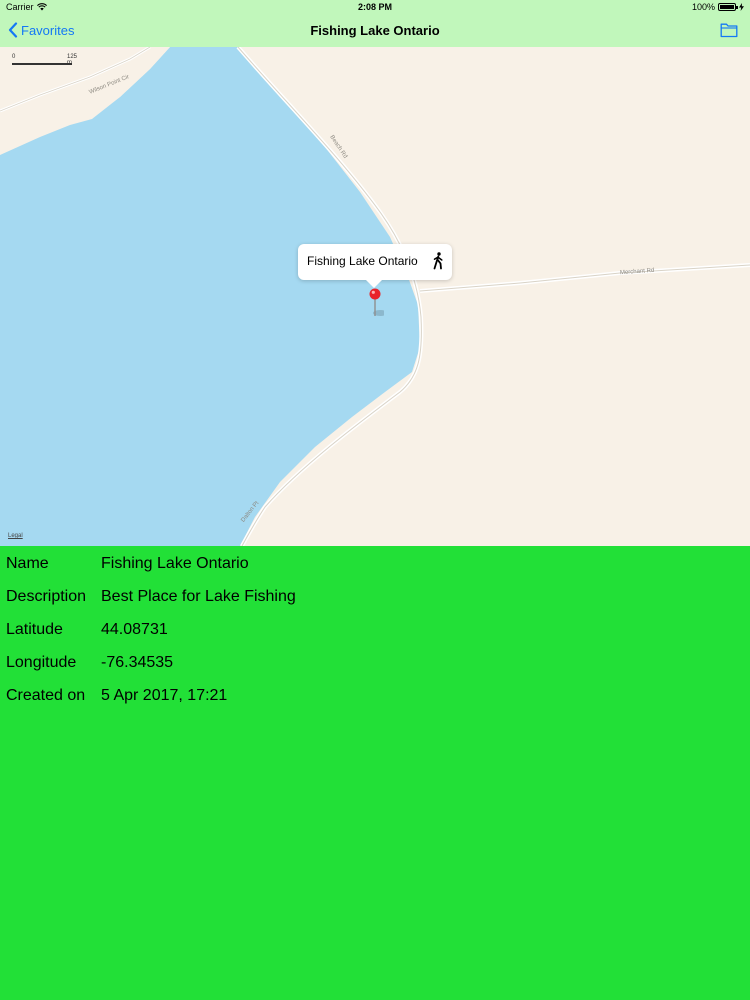 The width and height of the screenshot is (750, 1000). I want to click on description-label: Description, so click(46, 596).